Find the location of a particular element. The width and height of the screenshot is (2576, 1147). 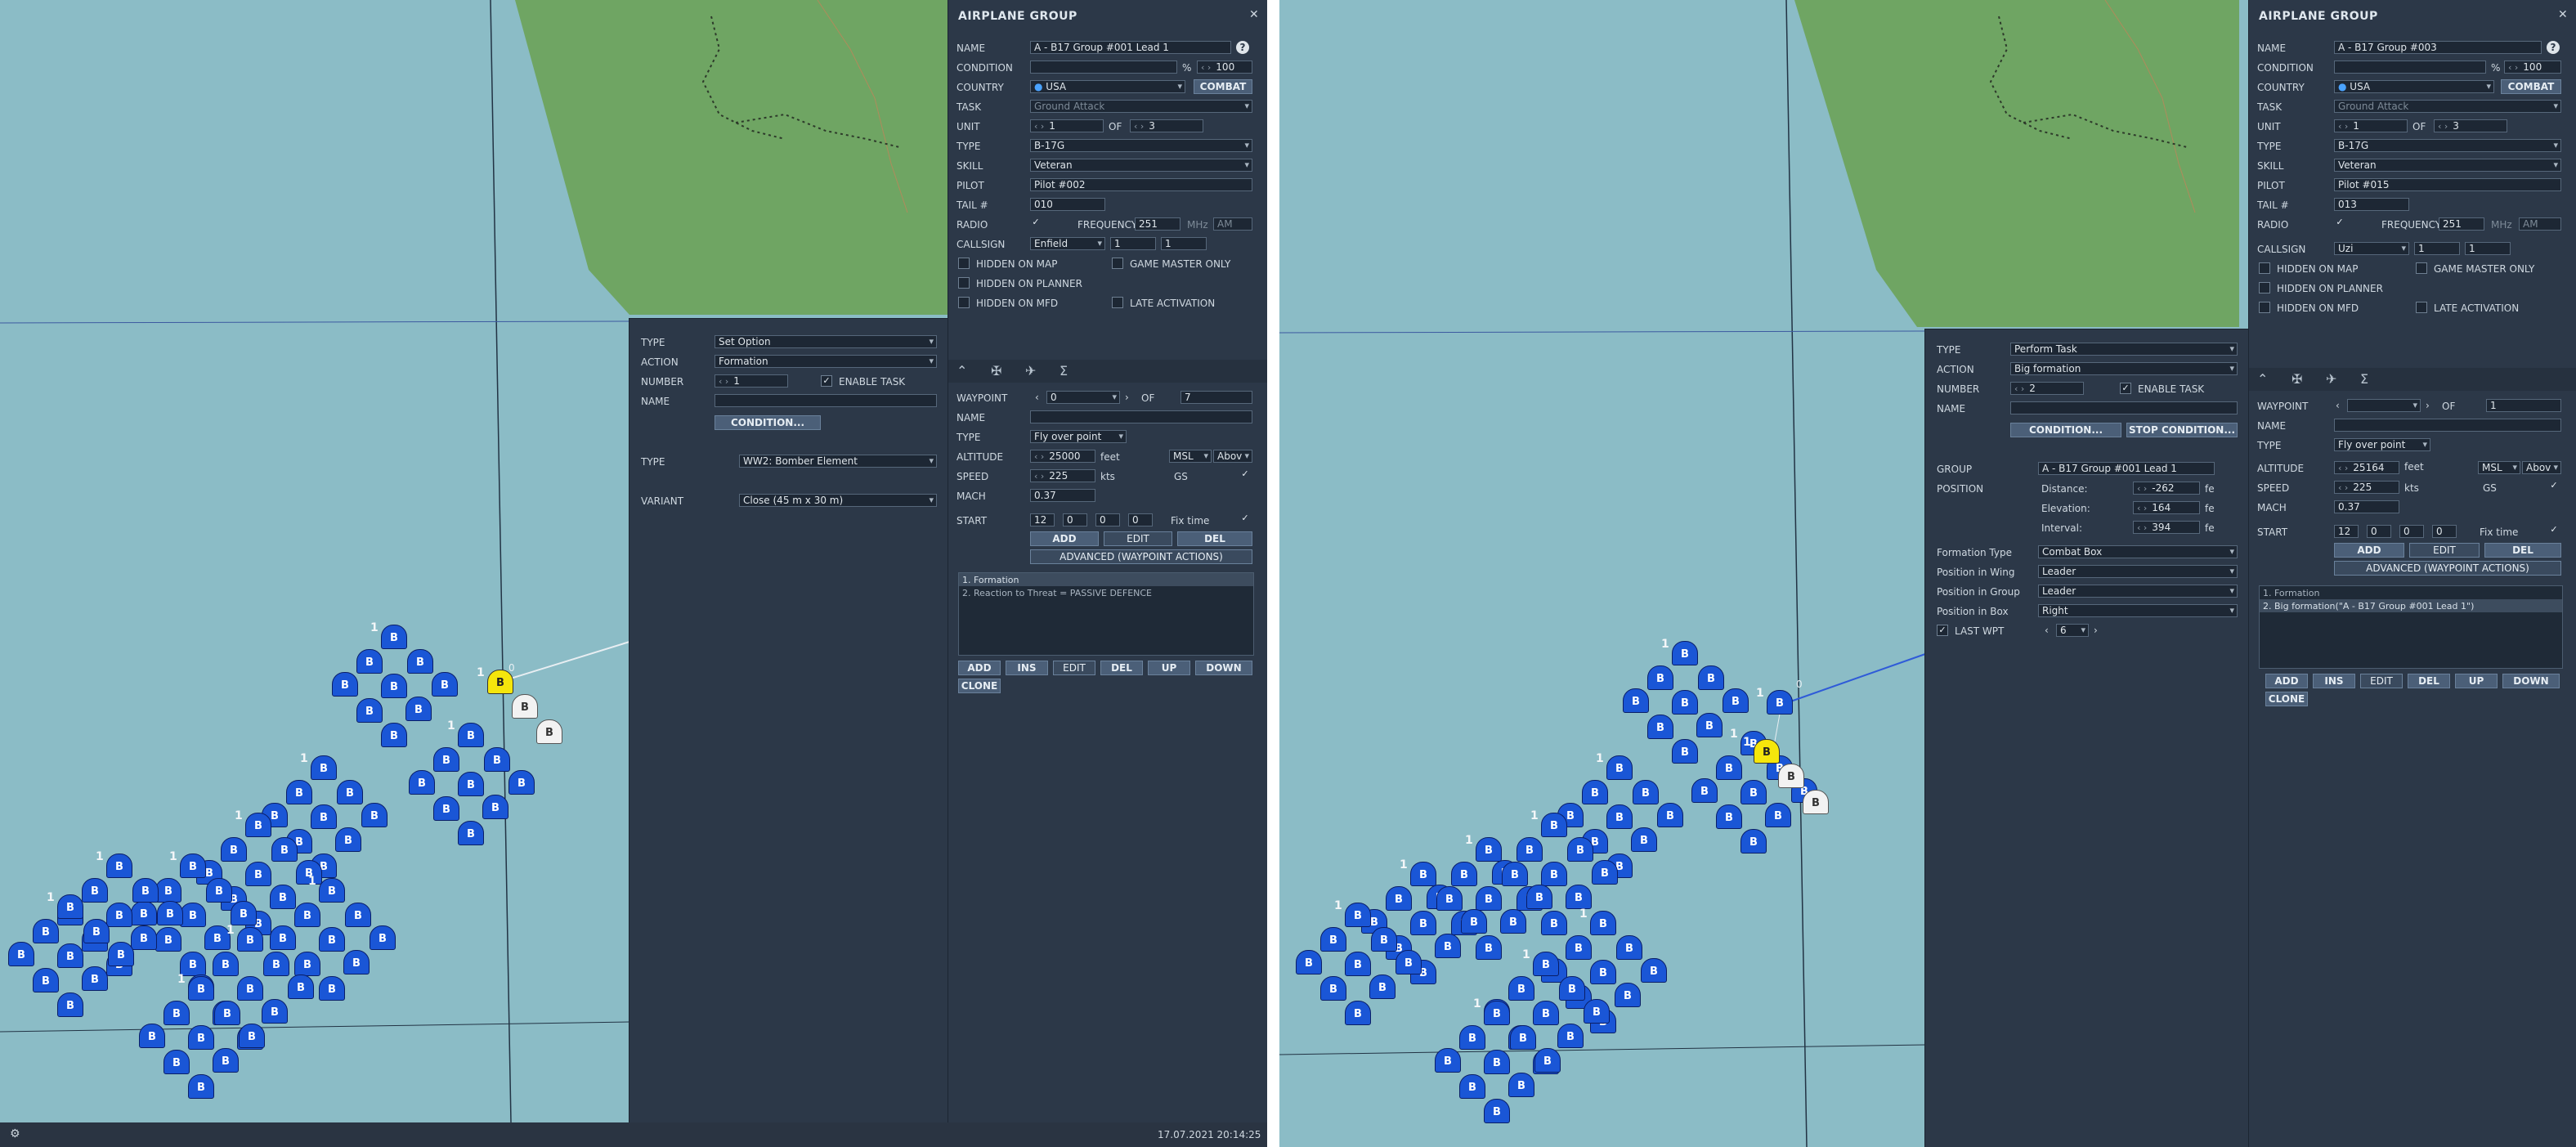

enable-task-checkbox: ✓ is located at coordinates (827, 381).